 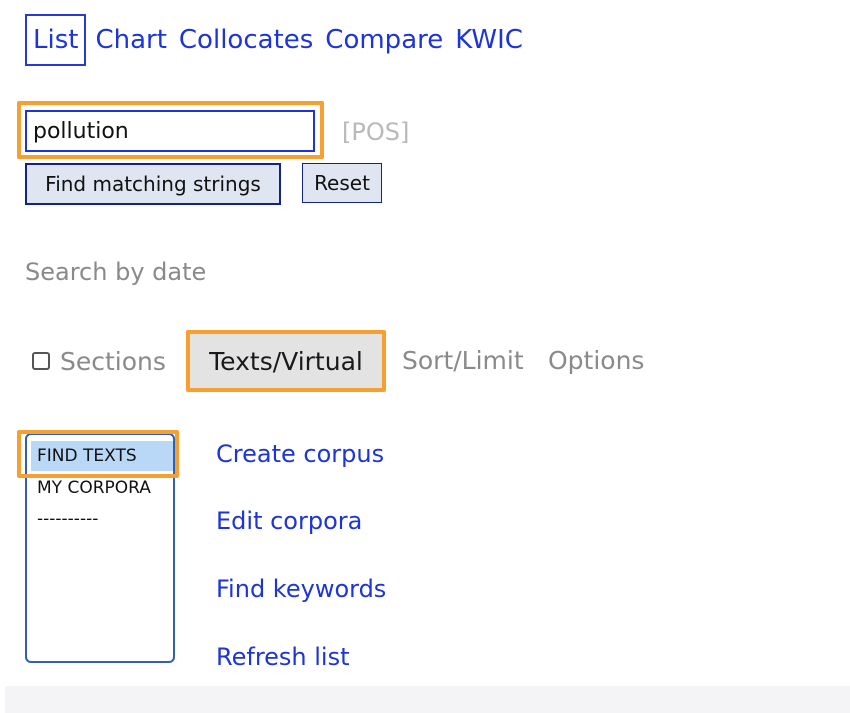 I want to click on refresh-list-link: Refresh list, so click(x=283, y=657).